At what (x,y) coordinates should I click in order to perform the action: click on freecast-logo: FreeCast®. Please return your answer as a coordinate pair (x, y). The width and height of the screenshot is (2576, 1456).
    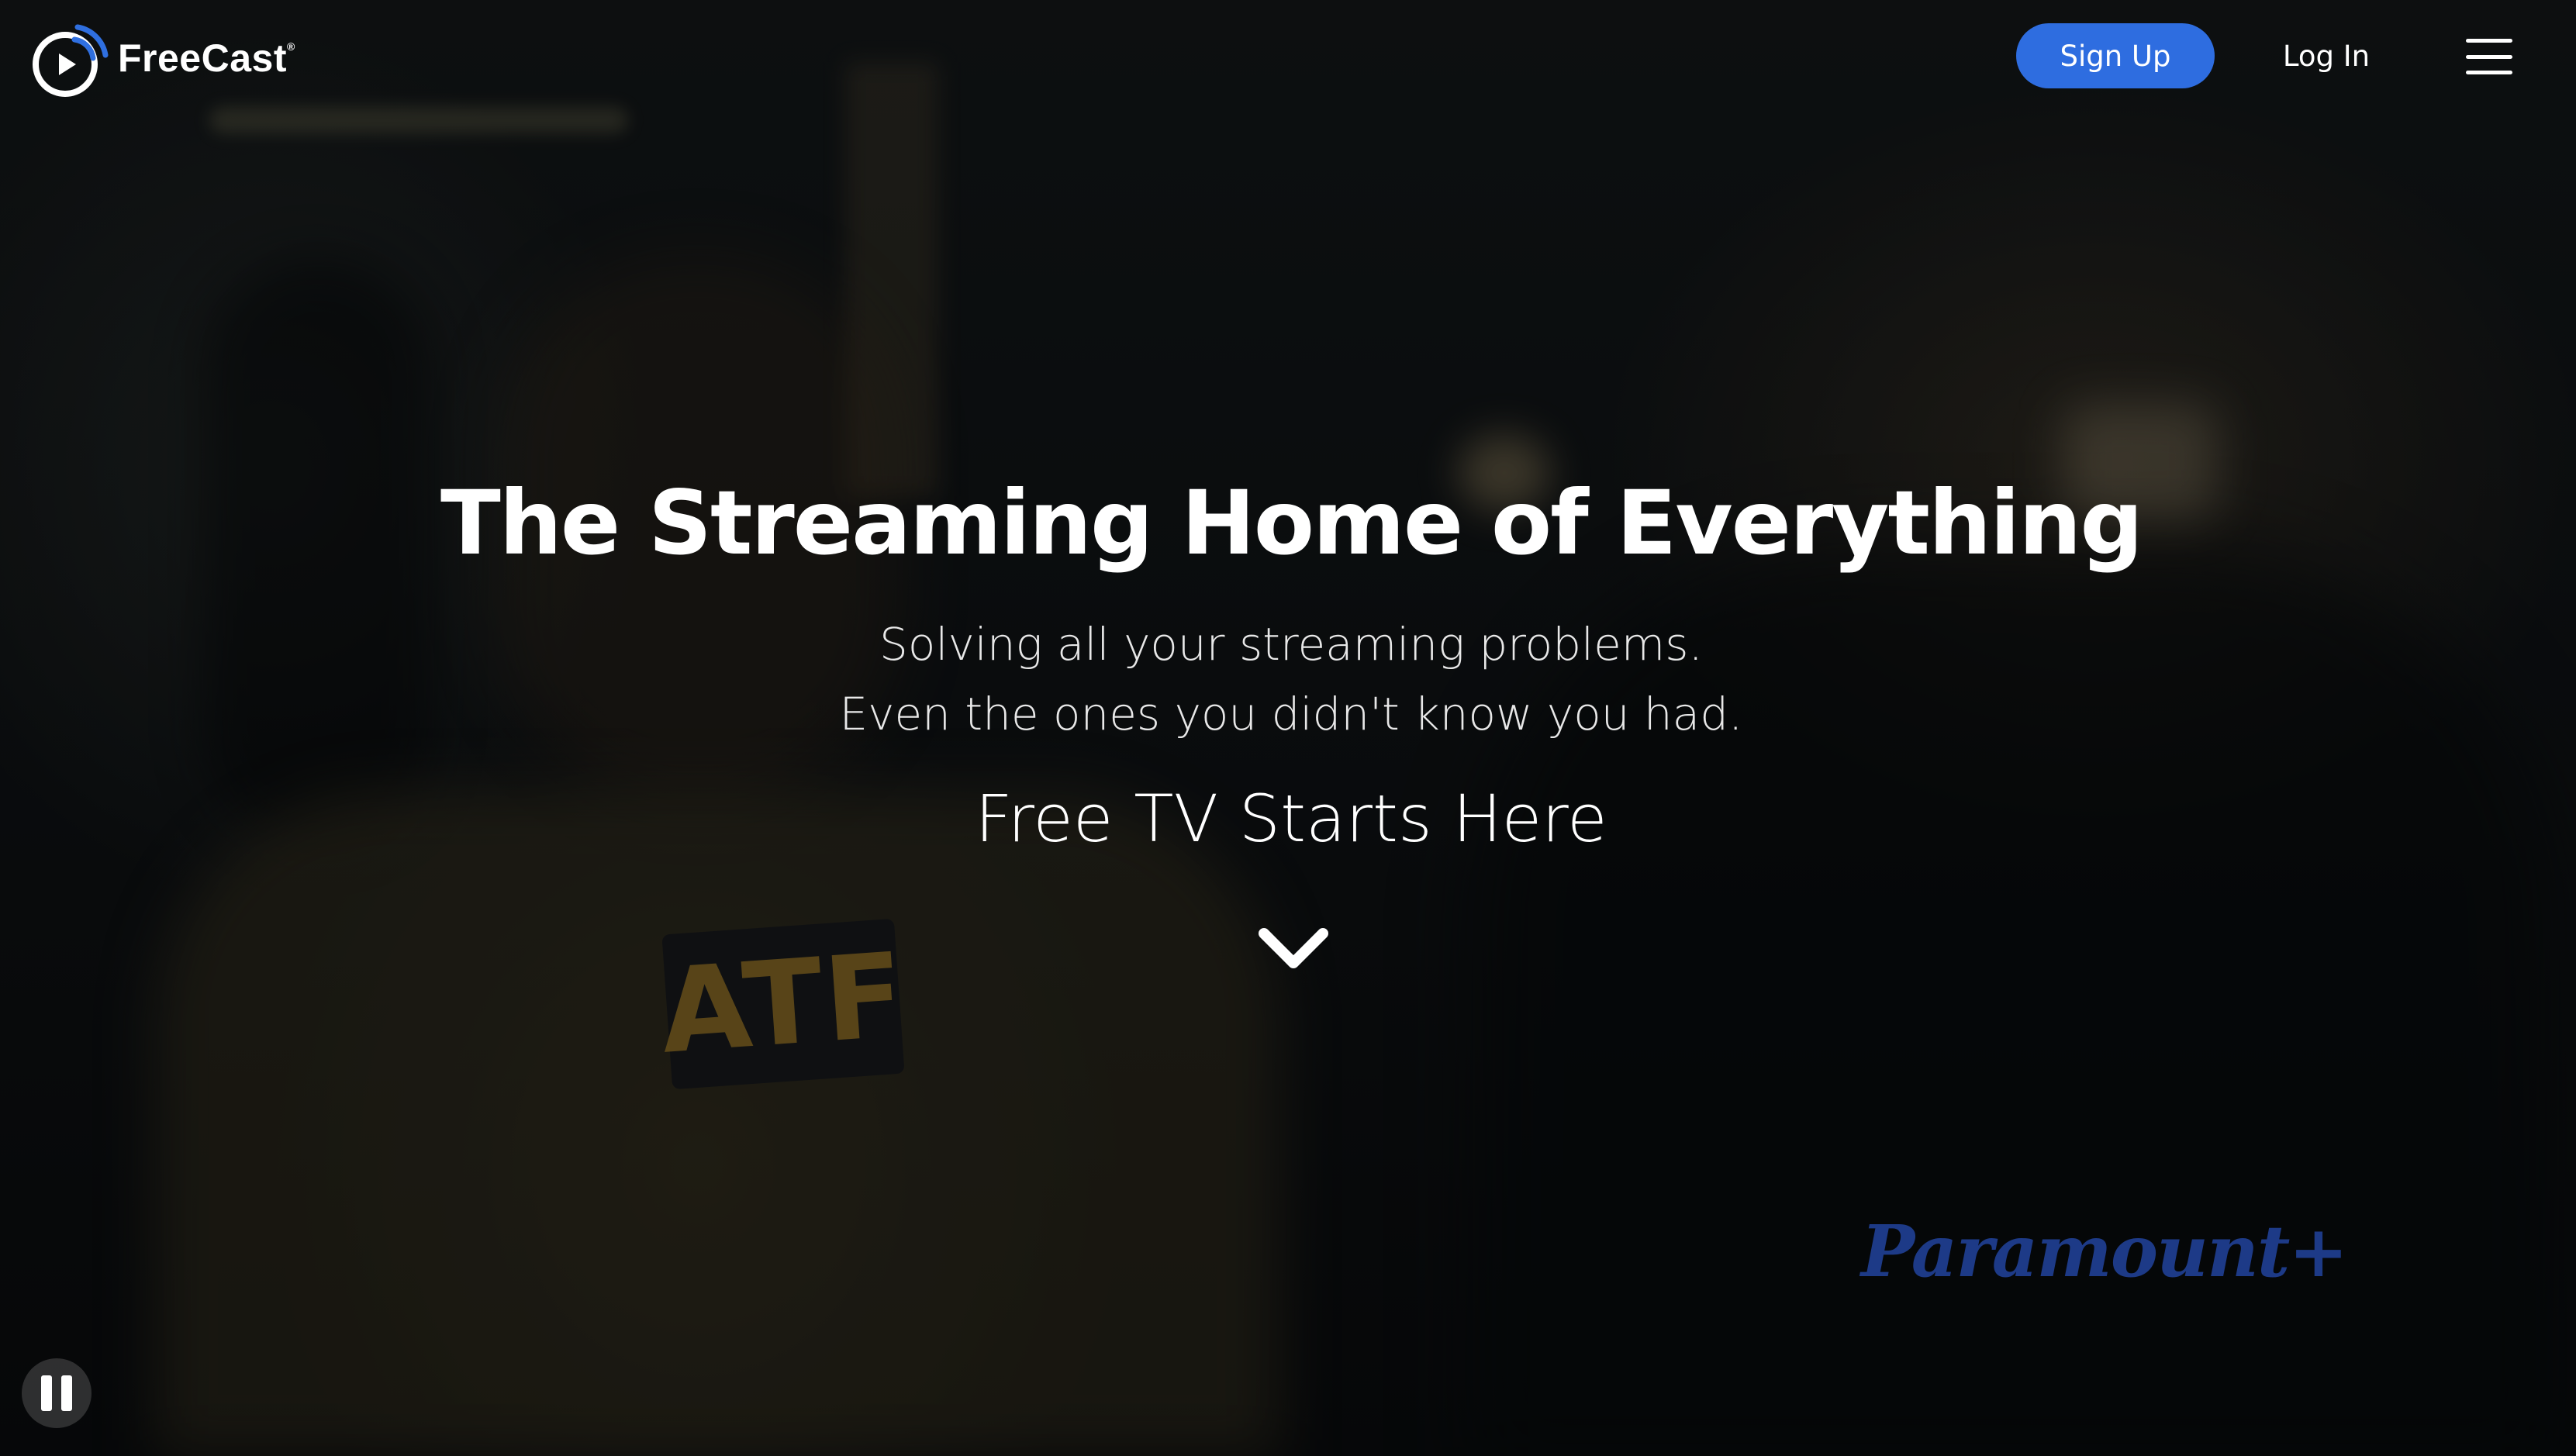
    Looking at the image, I should click on (163, 59).